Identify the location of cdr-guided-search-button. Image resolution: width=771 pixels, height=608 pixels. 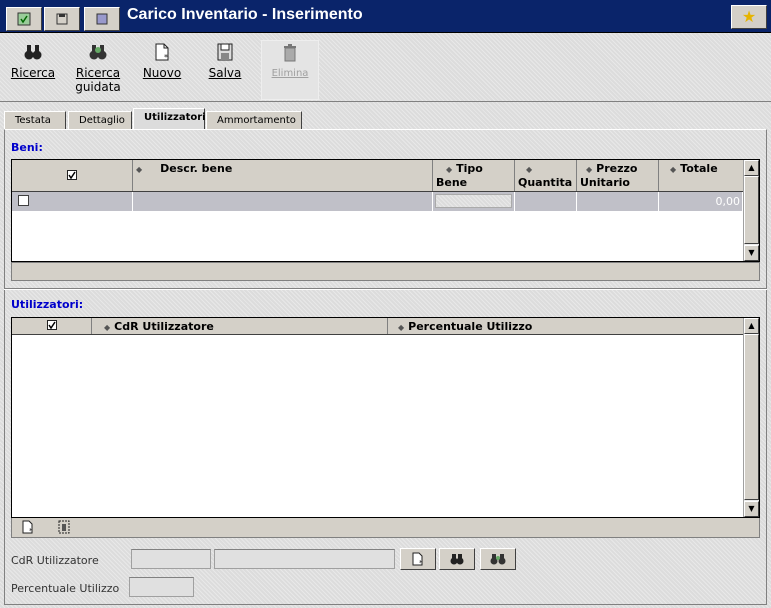
(498, 559).